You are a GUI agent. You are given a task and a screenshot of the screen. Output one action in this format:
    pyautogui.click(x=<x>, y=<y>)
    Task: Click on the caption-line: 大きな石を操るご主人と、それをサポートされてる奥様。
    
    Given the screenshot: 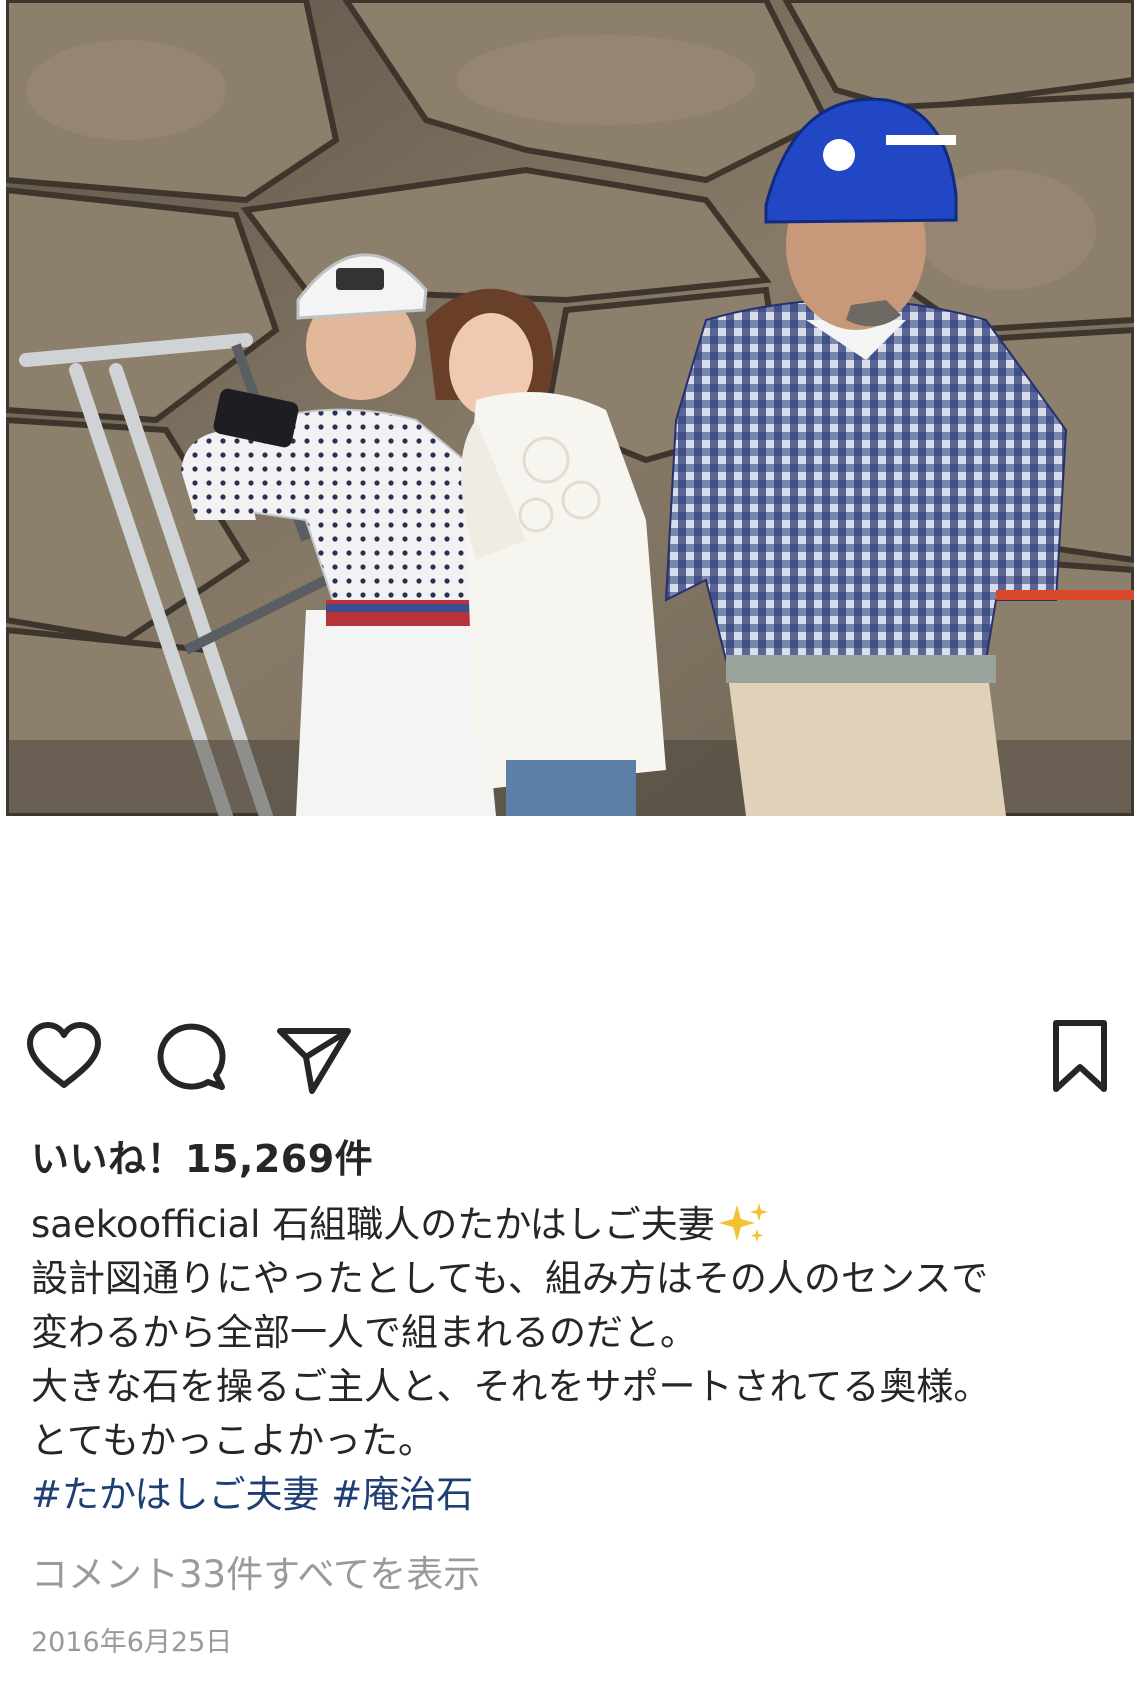 What is the action you would take?
    pyautogui.click(x=511, y=1386)
    